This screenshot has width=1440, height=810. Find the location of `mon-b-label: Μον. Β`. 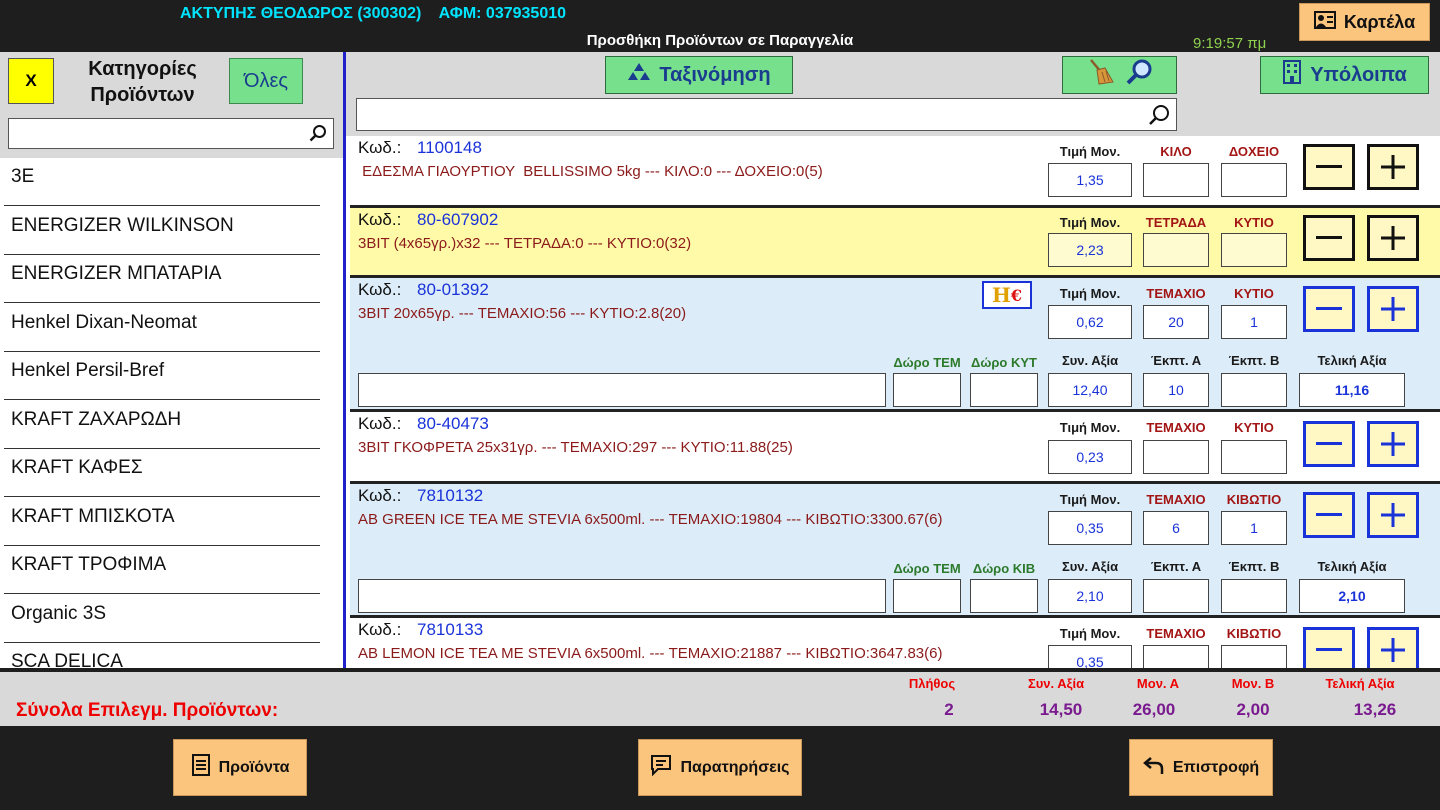

mon-b-label: Μον. Β is located at coordinates (1253, 683).